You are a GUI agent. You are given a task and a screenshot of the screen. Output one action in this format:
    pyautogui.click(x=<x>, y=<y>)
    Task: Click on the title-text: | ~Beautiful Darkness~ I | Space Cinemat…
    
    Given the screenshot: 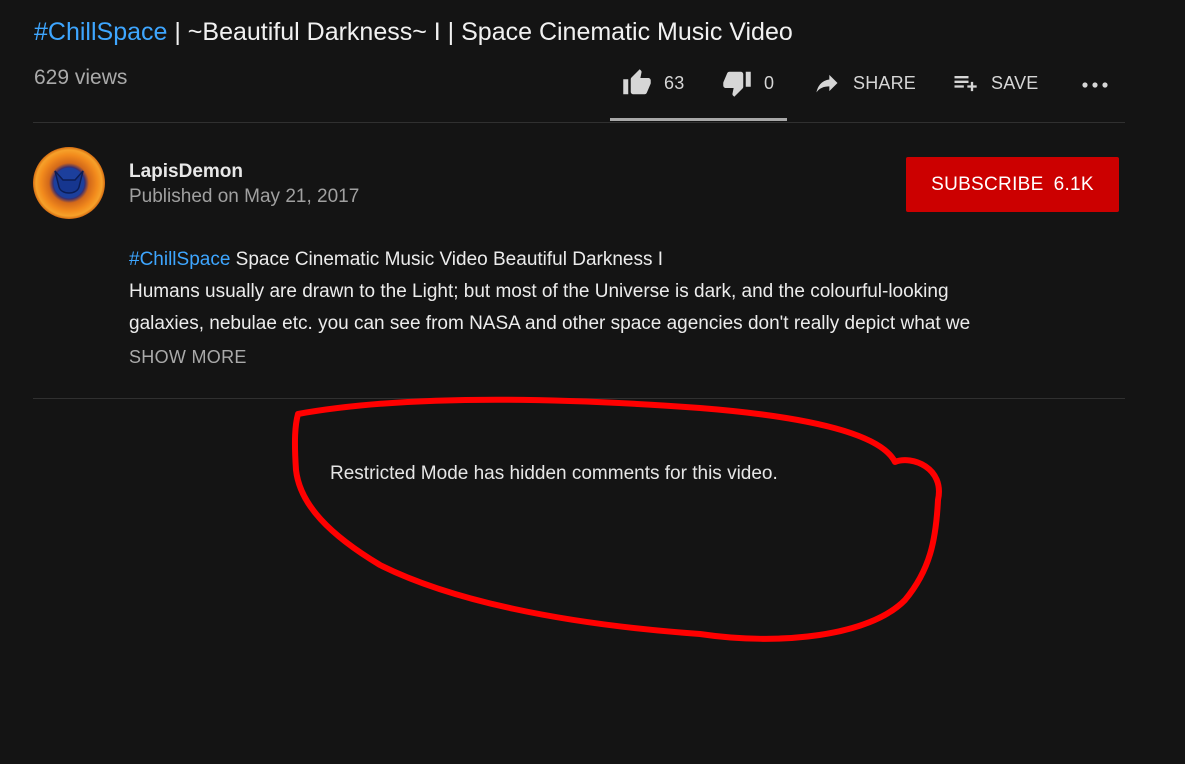 What is the action you would take?
    pyautogui.click(x=480, y=32)
    